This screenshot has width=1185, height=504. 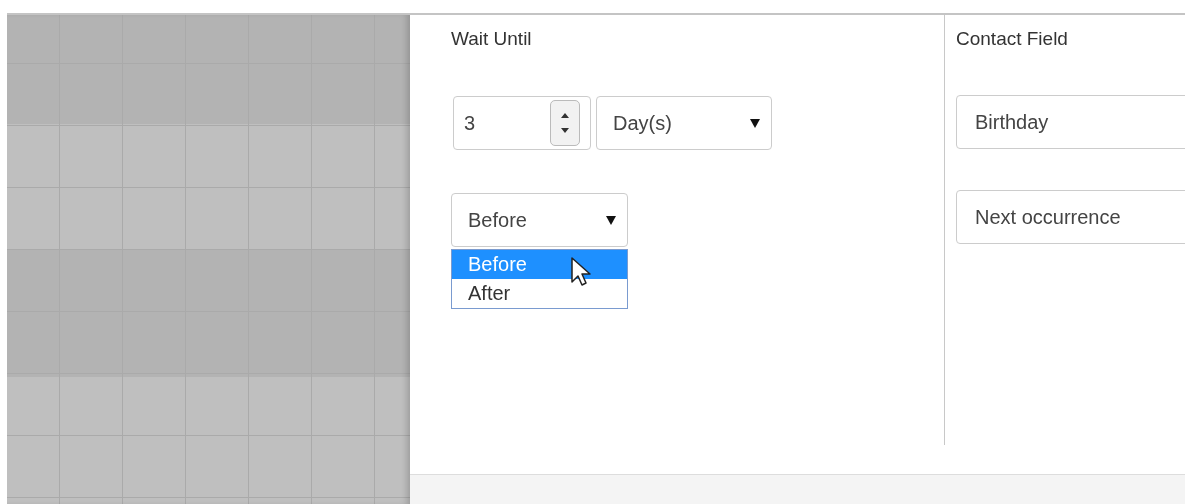 I want to click on unit-select: Day(s), so click(x=684, y=123).